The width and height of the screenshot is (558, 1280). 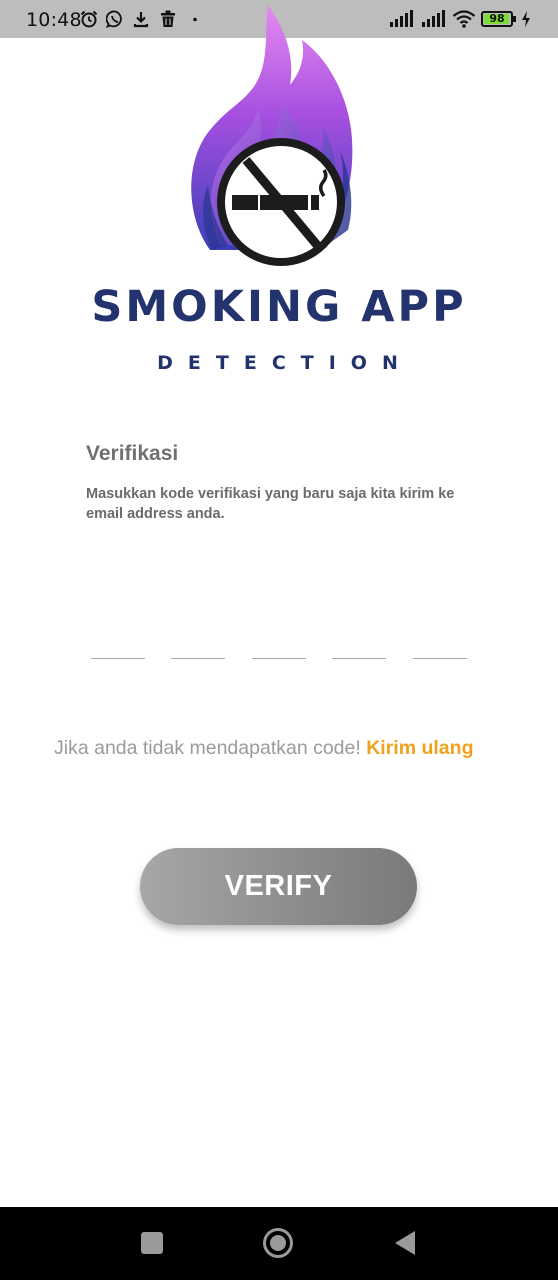 What do you see at coordinates (405, 1243) in the screenshot?
I see `back-triangle-icon` at bounding box center [405, 1243].